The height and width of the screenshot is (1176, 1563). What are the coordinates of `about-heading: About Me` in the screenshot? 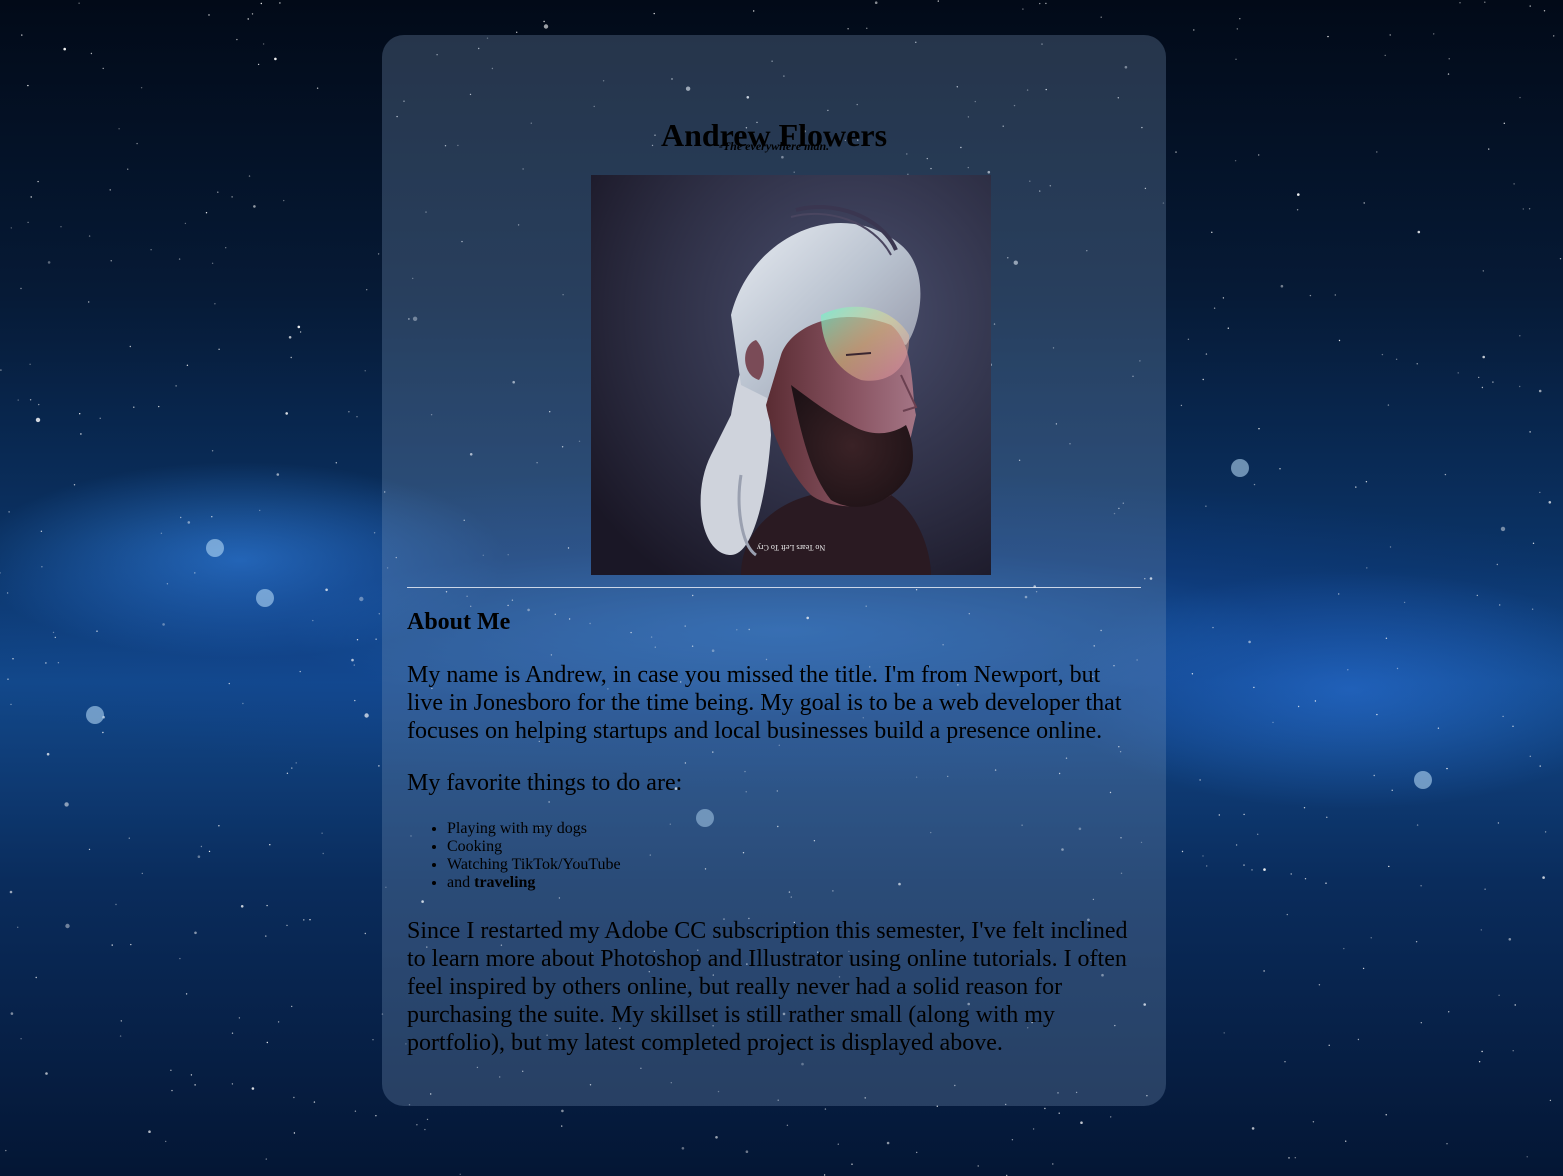 It's located at (459, 622).